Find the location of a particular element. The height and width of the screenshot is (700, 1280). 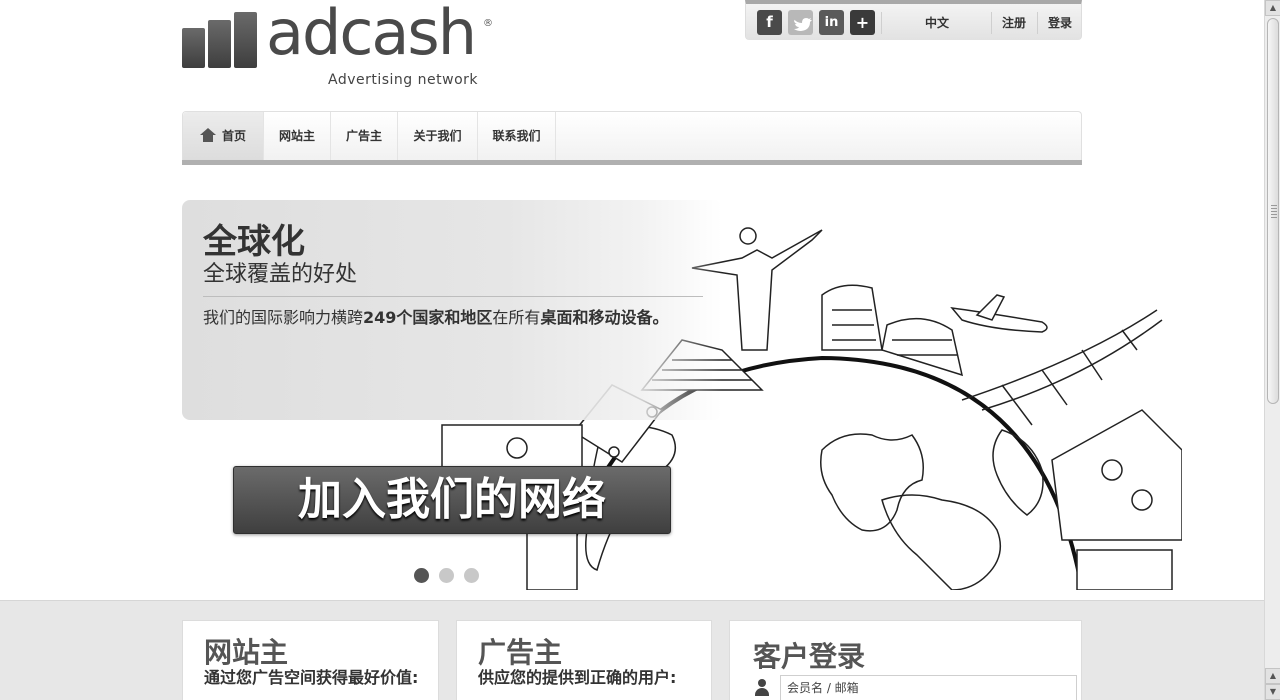

user-icon is located at coordinates (762, 688).